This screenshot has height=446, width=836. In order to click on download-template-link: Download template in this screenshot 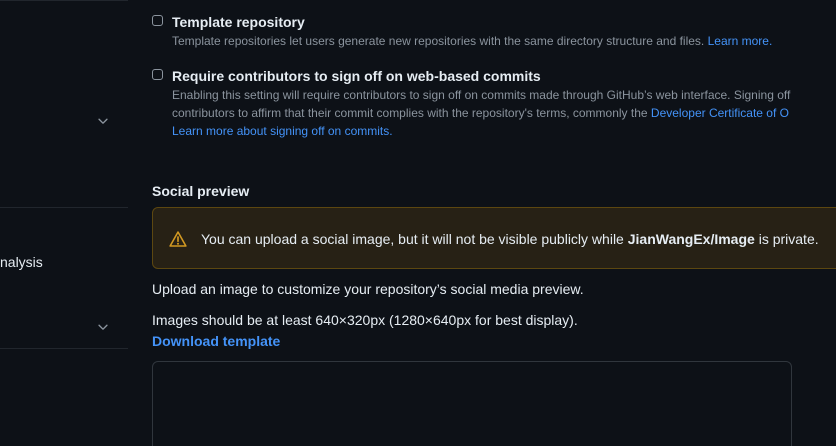, I will do `click(216, 341)`.